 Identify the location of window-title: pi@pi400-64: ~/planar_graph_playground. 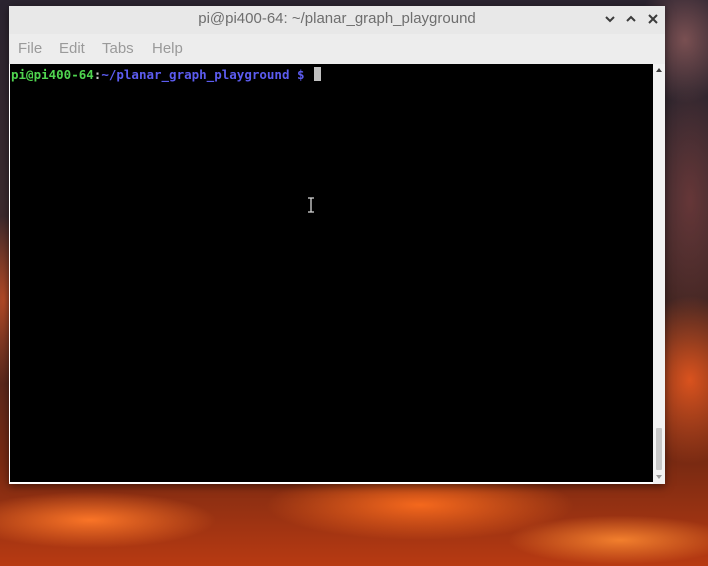
(337, 18).